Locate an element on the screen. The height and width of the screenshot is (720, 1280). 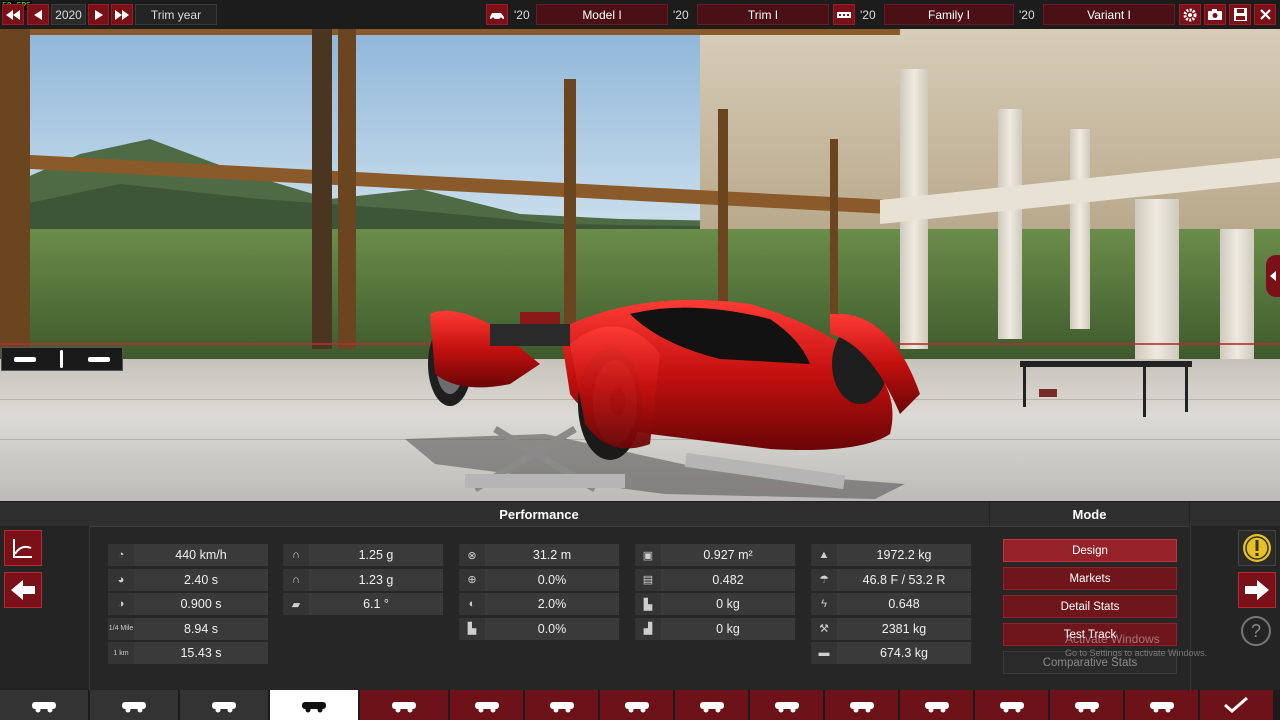
nav-tab-steering is located at coordinates (936, 705).